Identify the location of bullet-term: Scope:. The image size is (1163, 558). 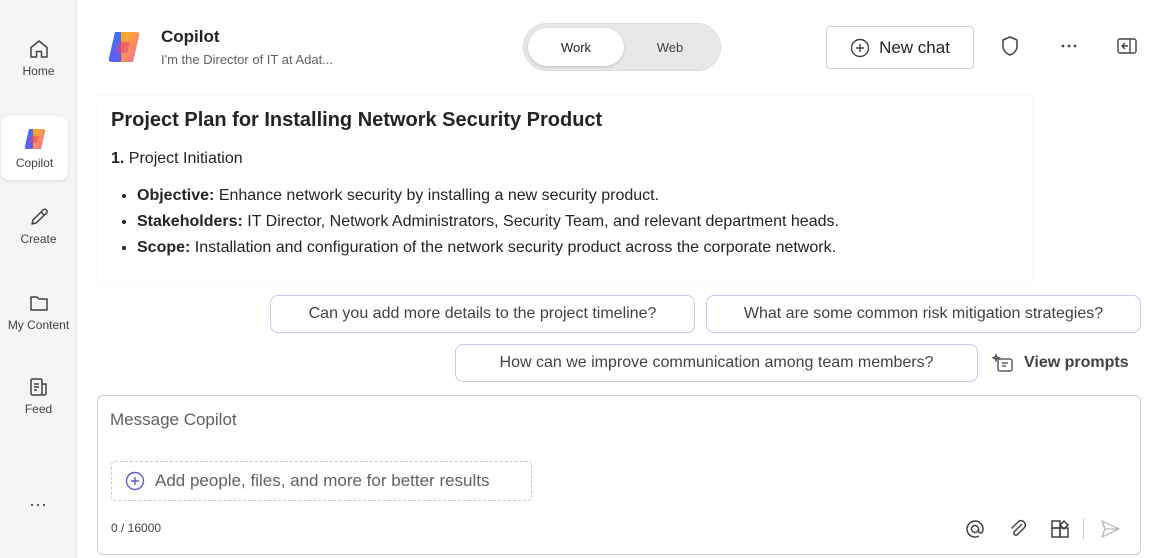
(164, 247).